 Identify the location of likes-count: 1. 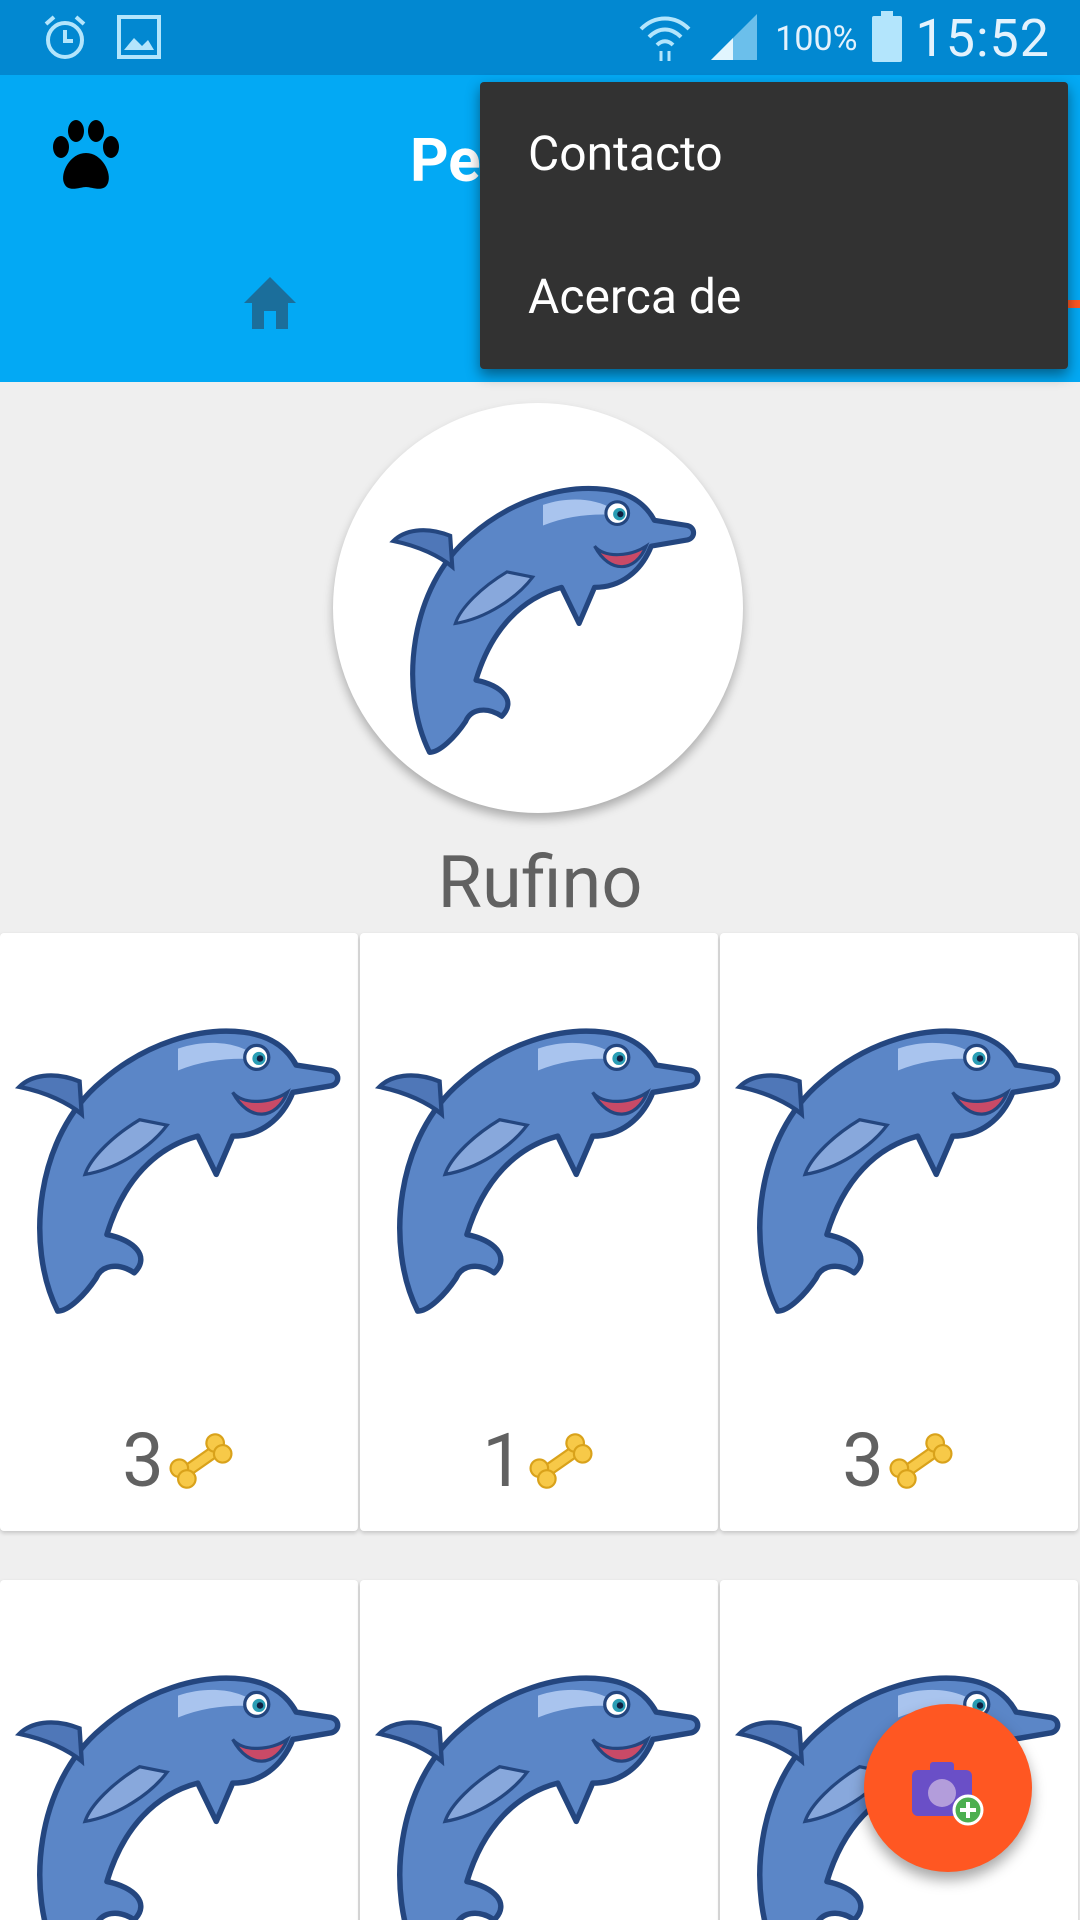
(539, 1459).